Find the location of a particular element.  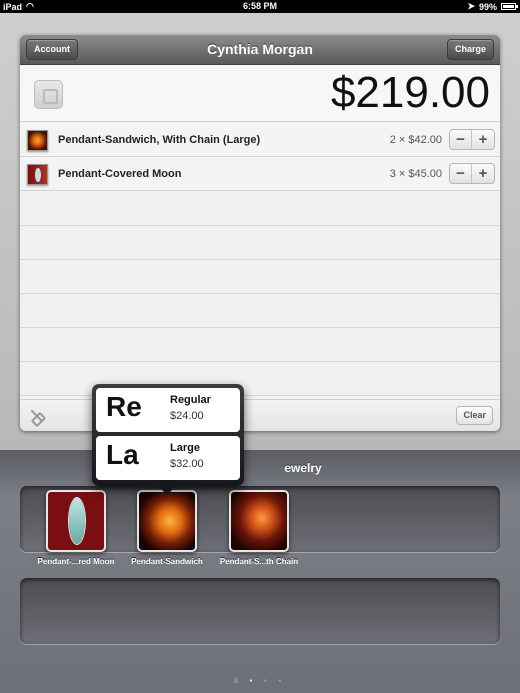

line-item-qty-price: 3 × $45.00 is located at coordinates (415, 174).